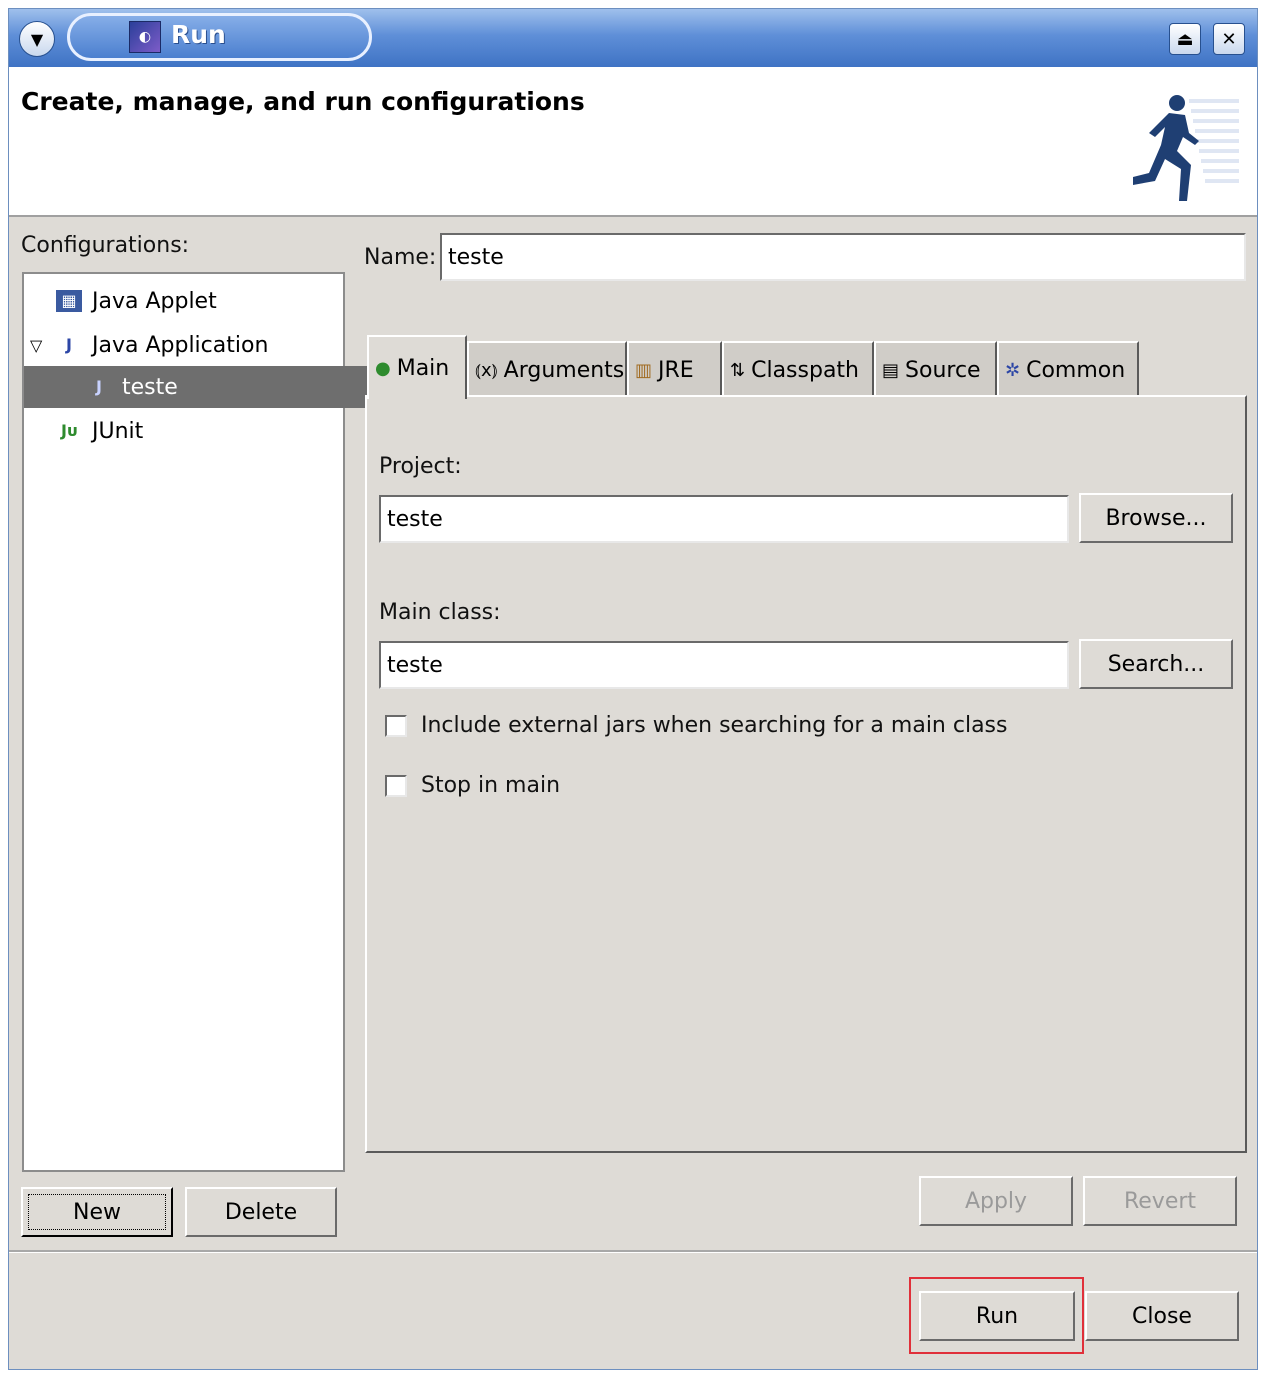 The image size is (1261, 1375). I want to click on tab-label: Source, so click(943, 370).